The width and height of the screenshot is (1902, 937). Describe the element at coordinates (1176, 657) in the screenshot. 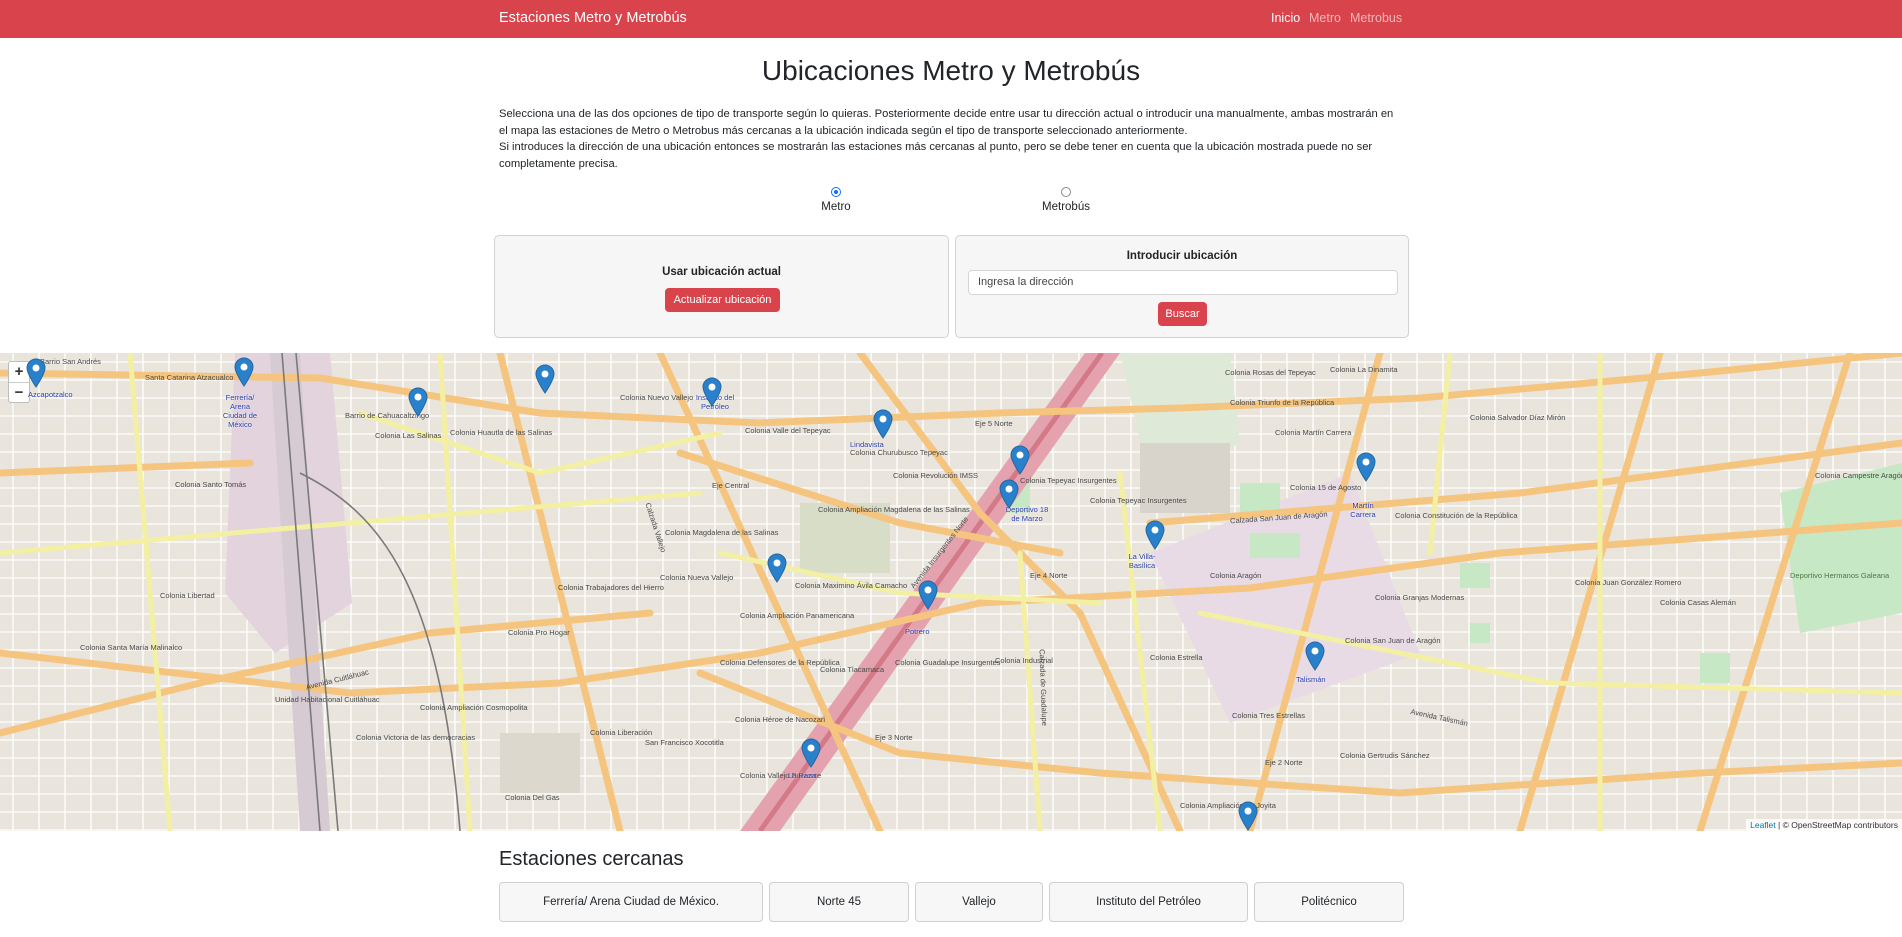

I see `map-label: Colonia Estrella` at that location.